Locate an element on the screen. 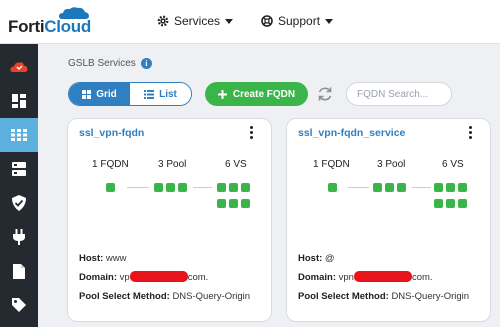  page-title: GSLB Services is located at coordinates (102, 63).